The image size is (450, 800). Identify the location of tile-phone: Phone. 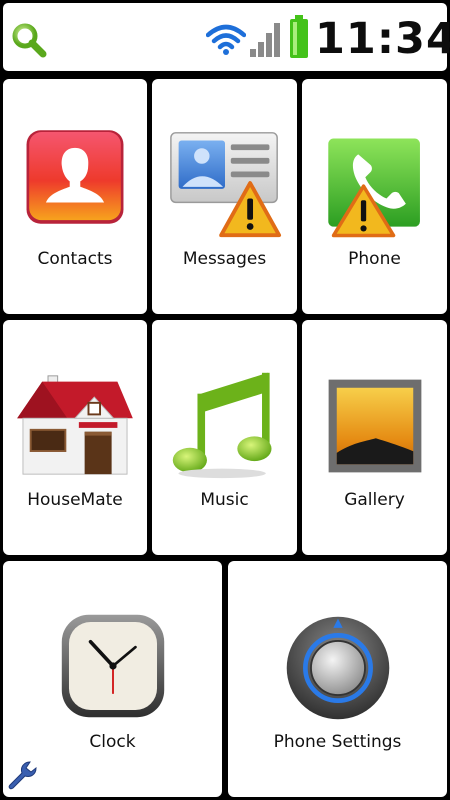
(374, 196).